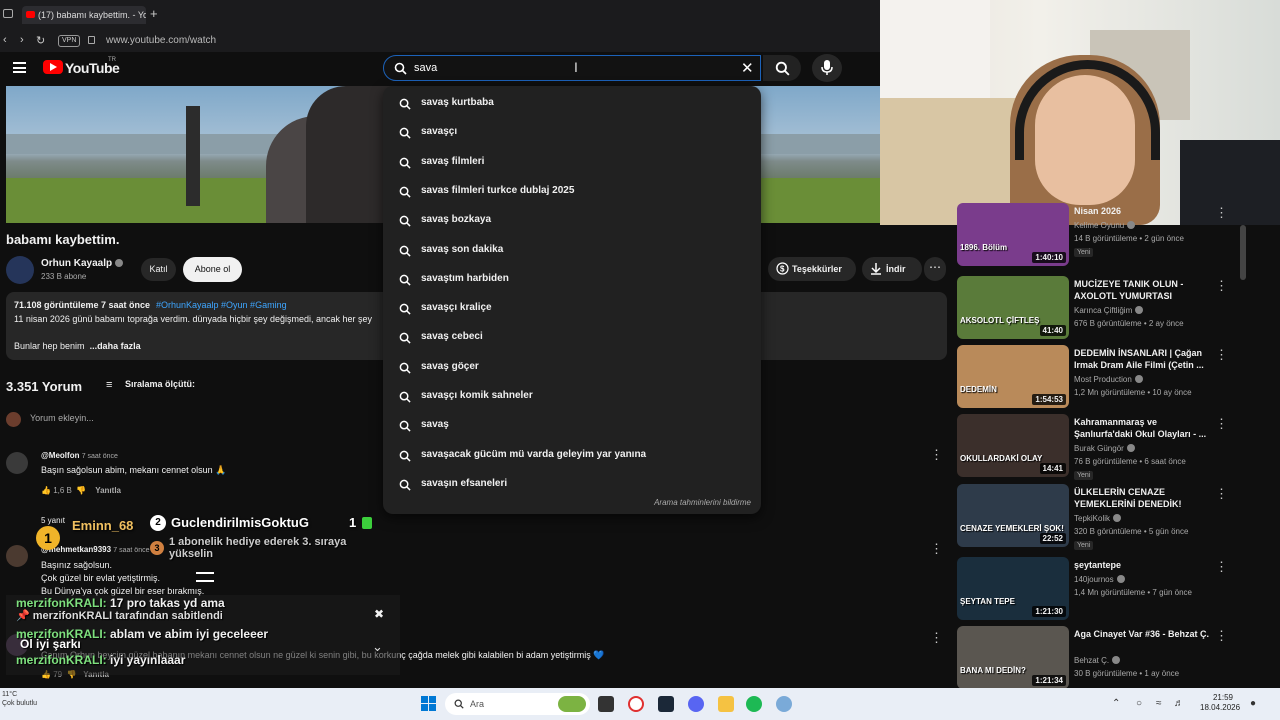 The width and height of the screenshot is (1280, 720). Describe the element at coordinates (161, 40) in the screenshot. I see `url-text: www.youtube.com/watch` at that location.